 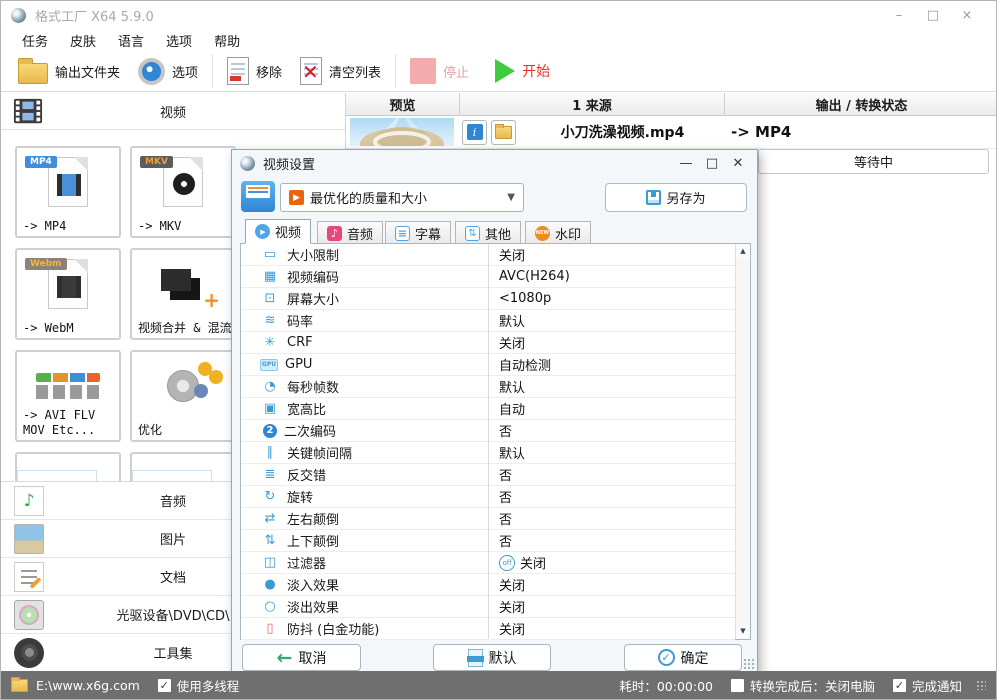 What do you see at coordinates (933, 15) in the screenshot?
I see `maximize-icon: □` at bounding box center [933, 15].